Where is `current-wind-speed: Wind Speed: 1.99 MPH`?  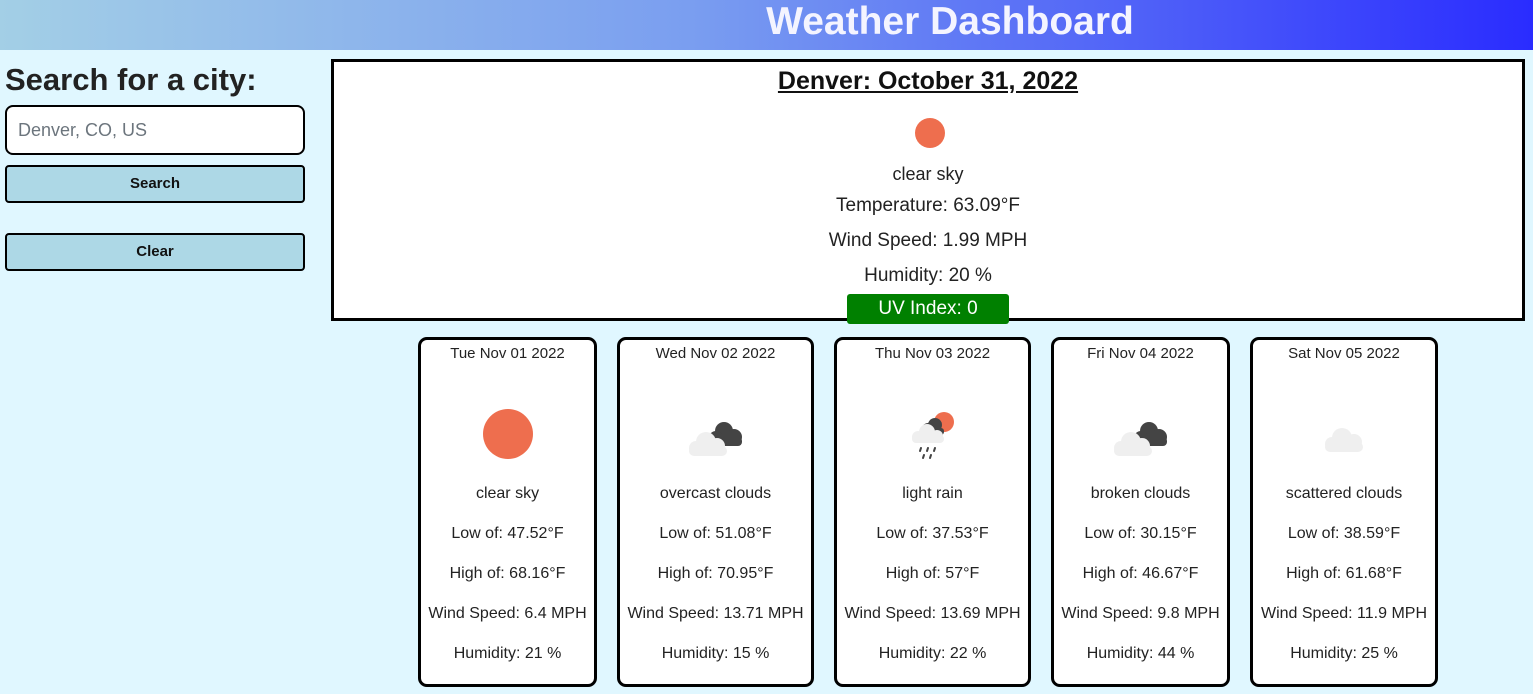 current-wind-speed: Wind Speed: 1.99 MPH is located at coordinates (928, 240).